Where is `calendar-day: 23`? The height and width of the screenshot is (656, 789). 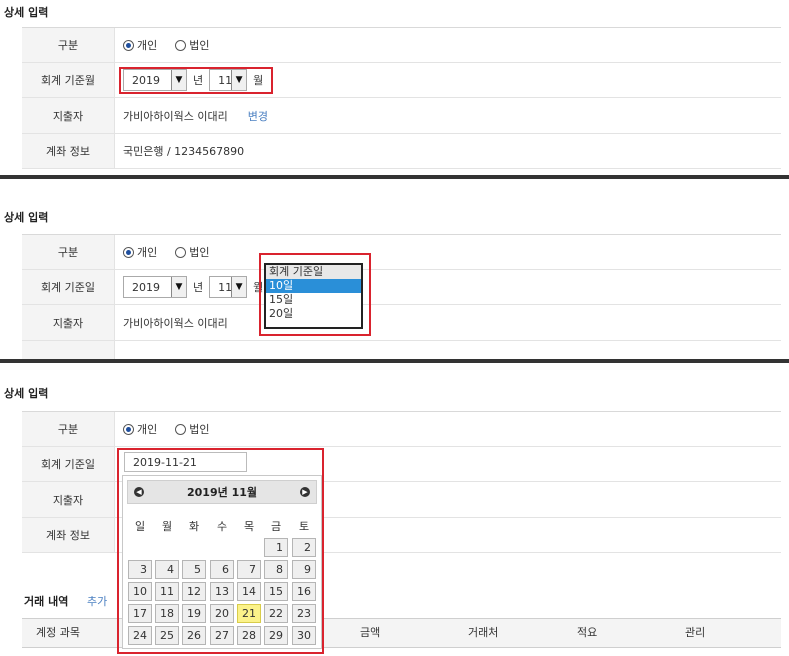
calendar-day: 23 is located at coordinates (304, 613).